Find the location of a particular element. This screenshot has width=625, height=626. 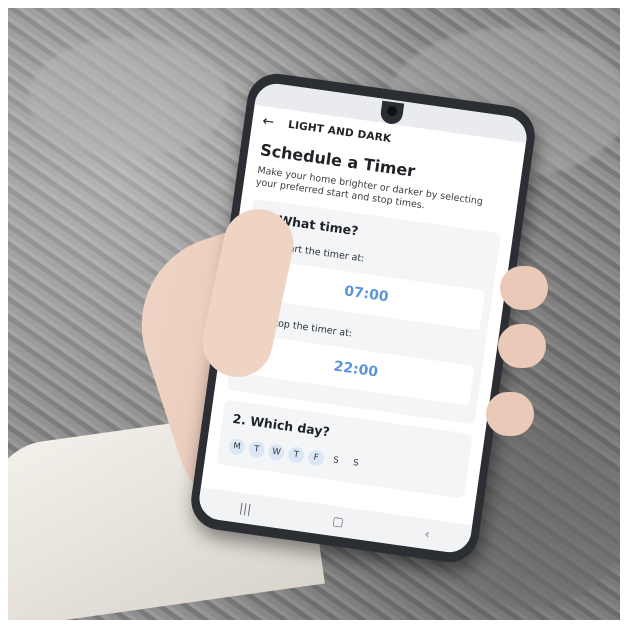

arrow-left-icon: ← is located at coordinates (275, 122).